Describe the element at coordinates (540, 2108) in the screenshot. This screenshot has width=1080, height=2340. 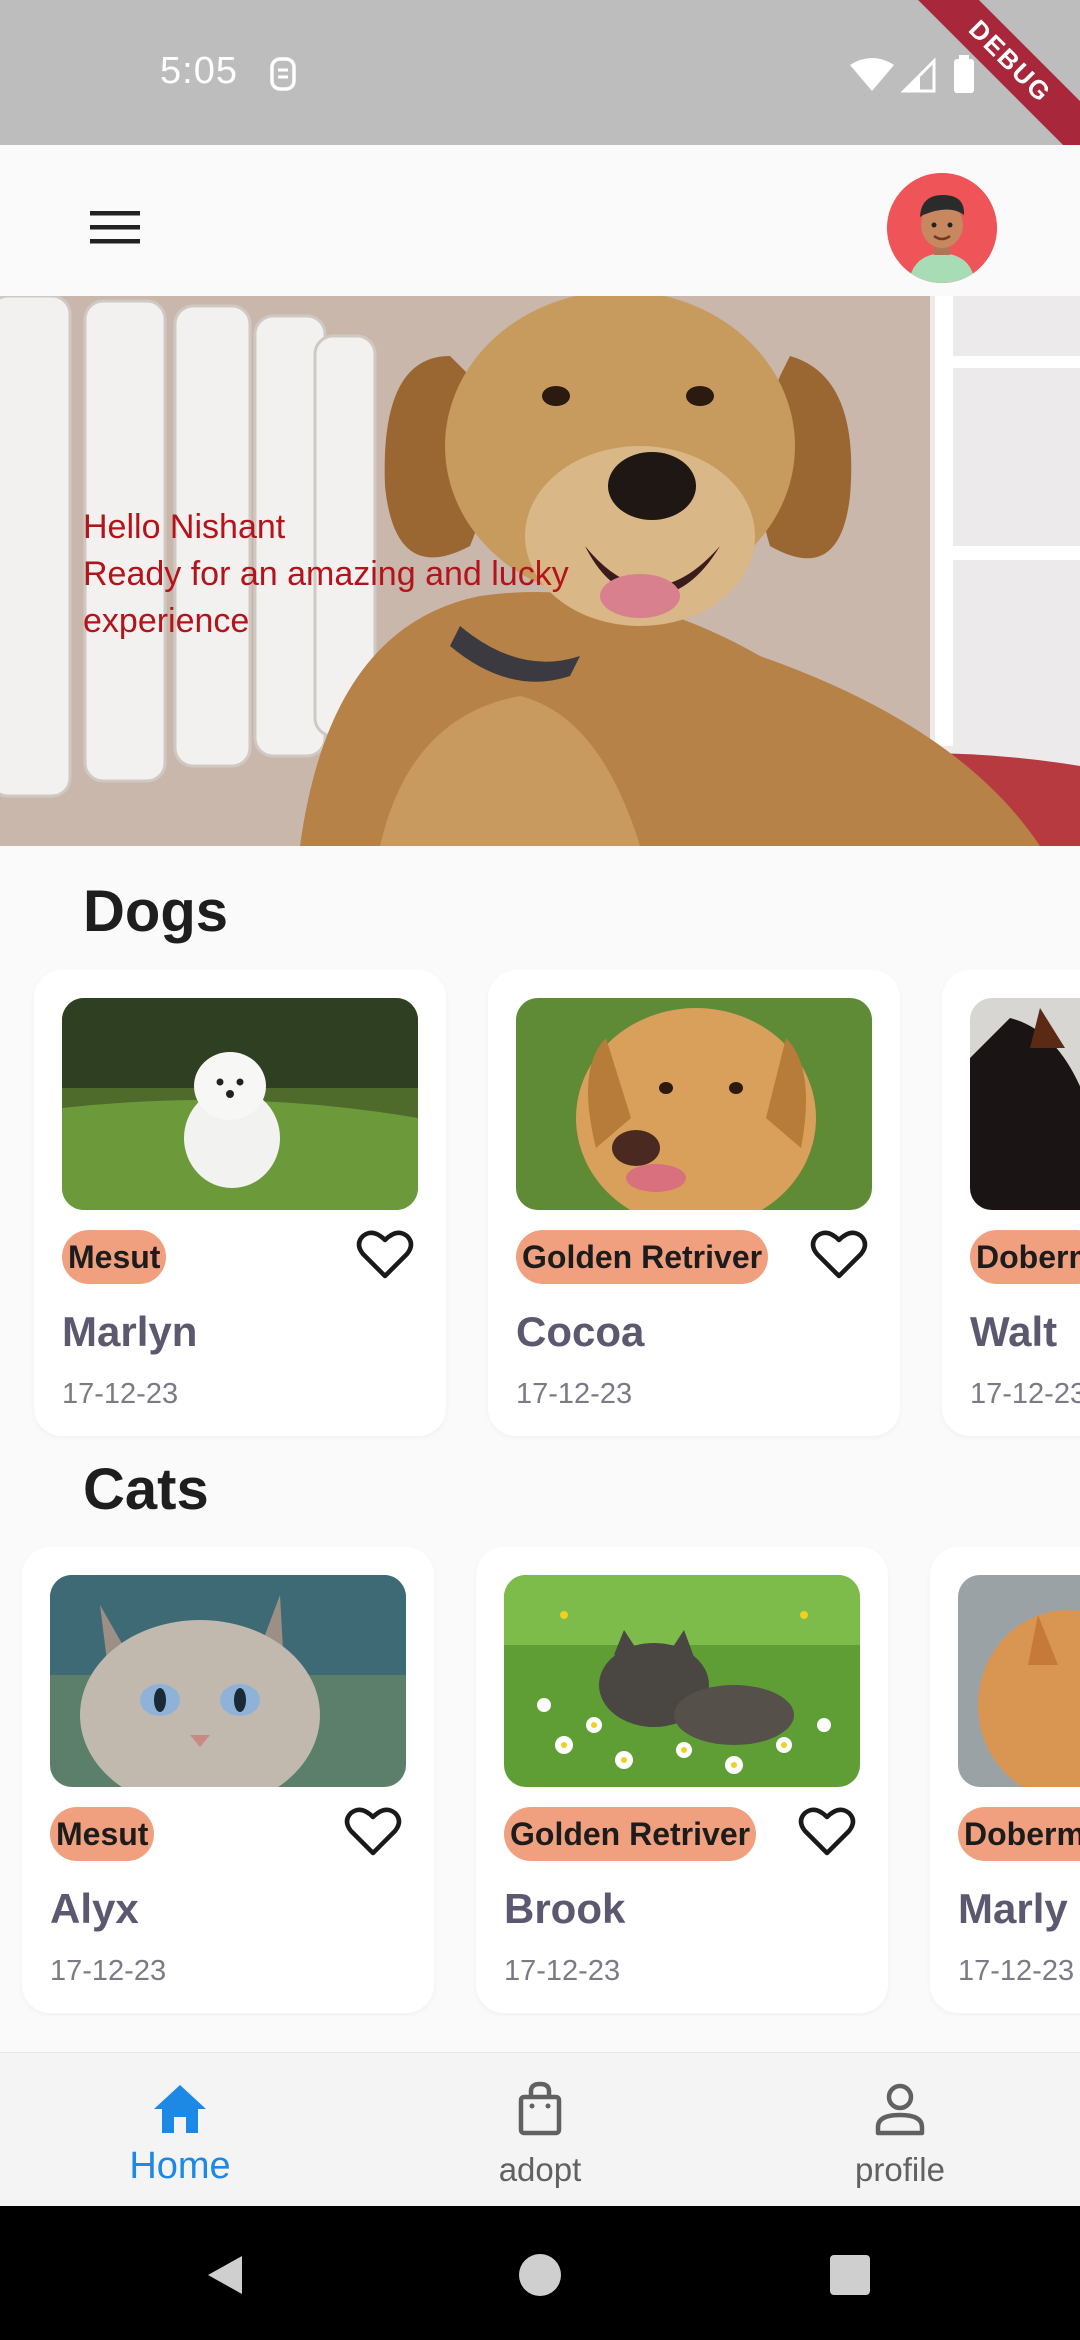
I see `shopping-bag-icon` at that location.